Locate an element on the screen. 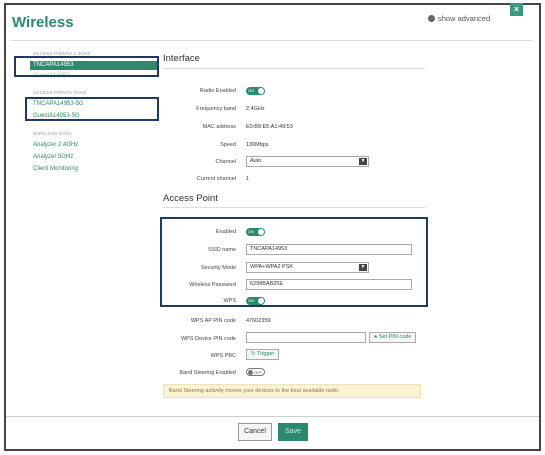 Image resolution: width=545 pixels, height=455 pixels. wps-toggle: ON is located at coordinates (255, 301).